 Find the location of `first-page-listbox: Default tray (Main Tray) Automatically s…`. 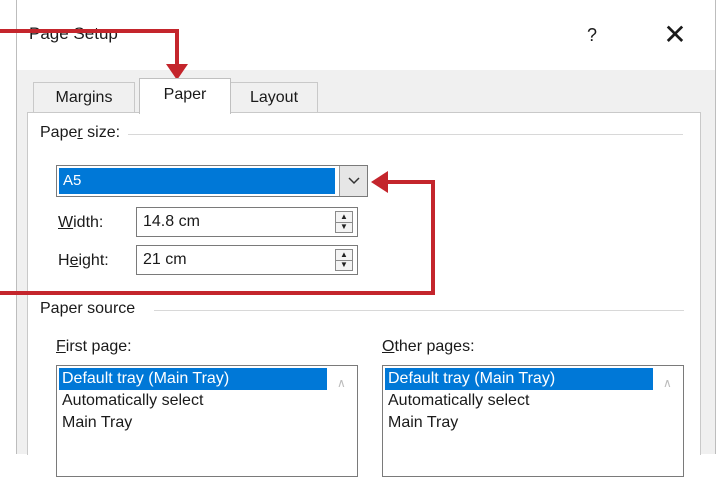

first-page-listbox: Default tray (Main Tray) Automatically s… is located at coordinates (207, 421).